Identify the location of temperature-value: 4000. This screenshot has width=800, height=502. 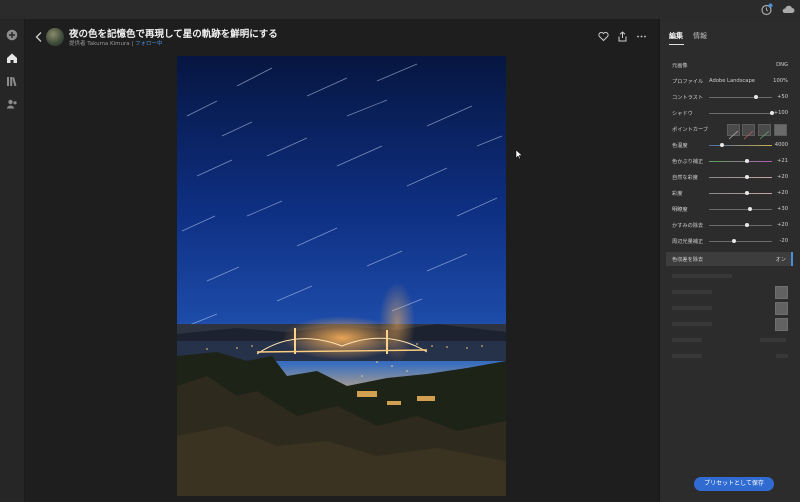
(781, 145).